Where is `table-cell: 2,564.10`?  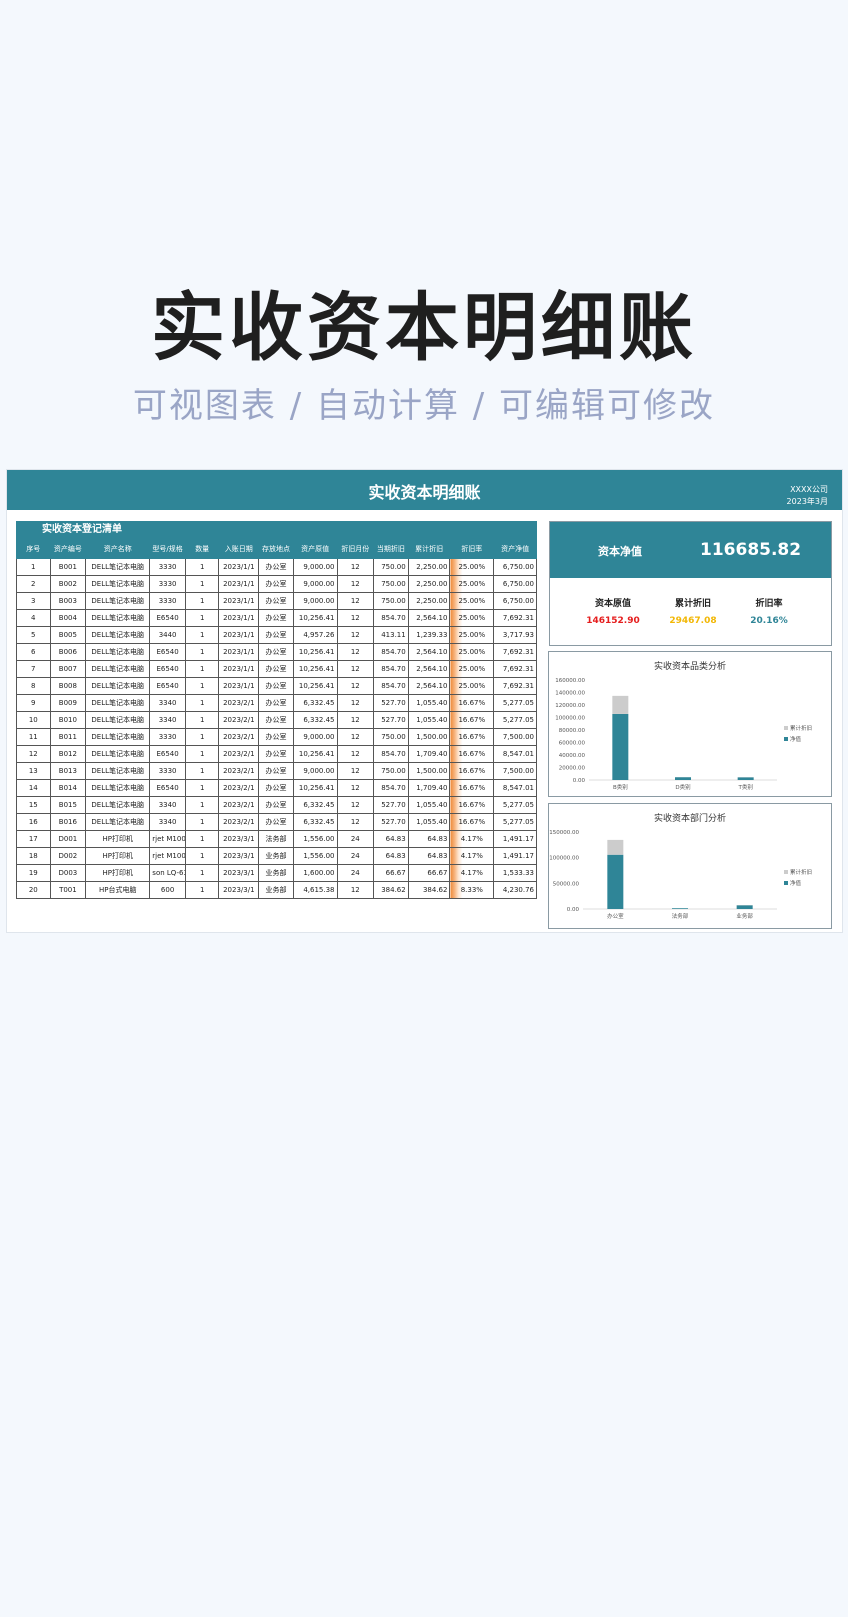 table-cell: 2,564.10 is located at coordinates (429, 652).